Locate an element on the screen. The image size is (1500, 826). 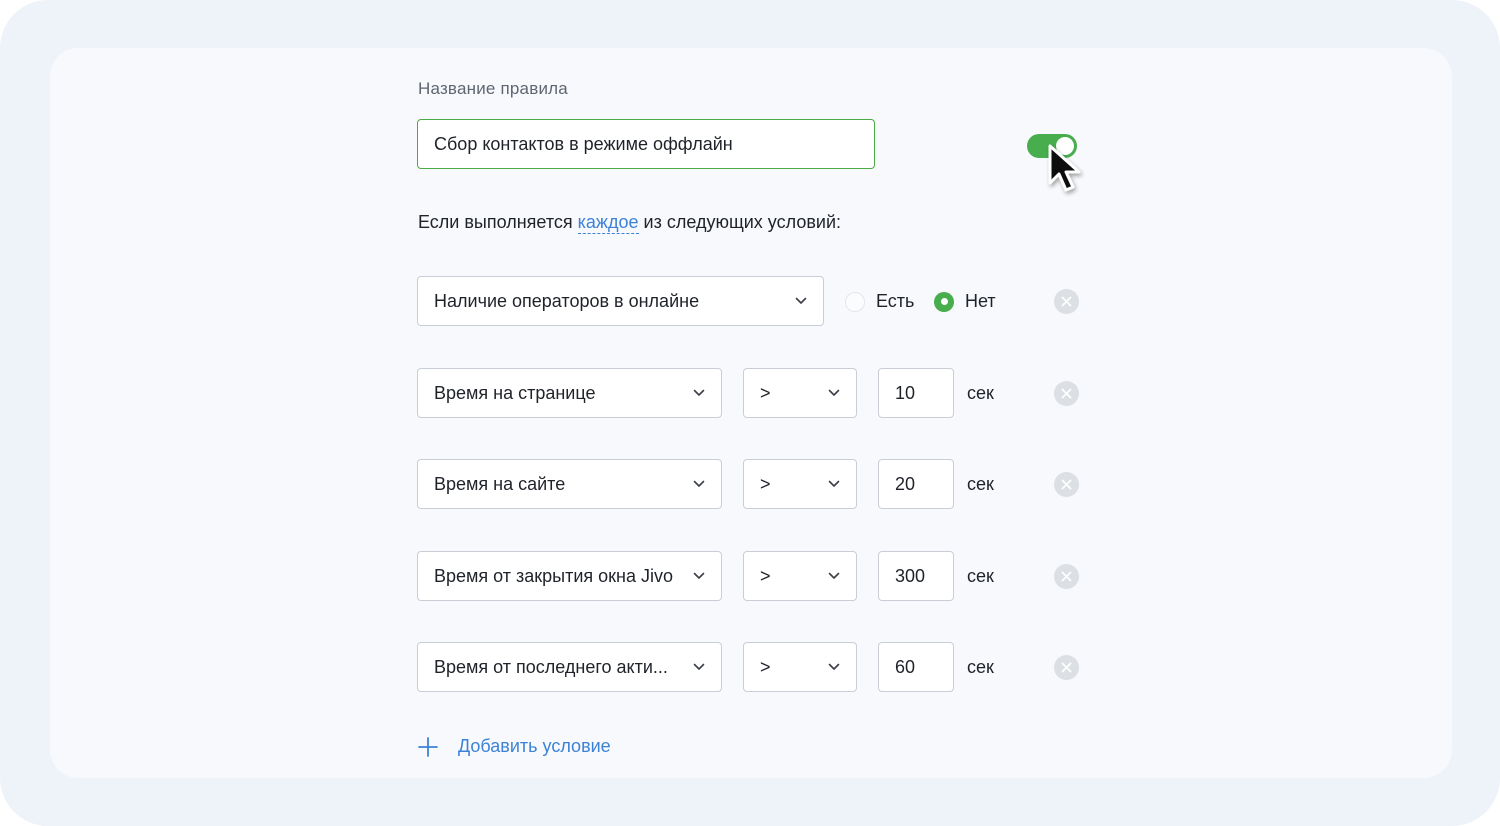
input-value: 10 is located at coordinates (905, 392).